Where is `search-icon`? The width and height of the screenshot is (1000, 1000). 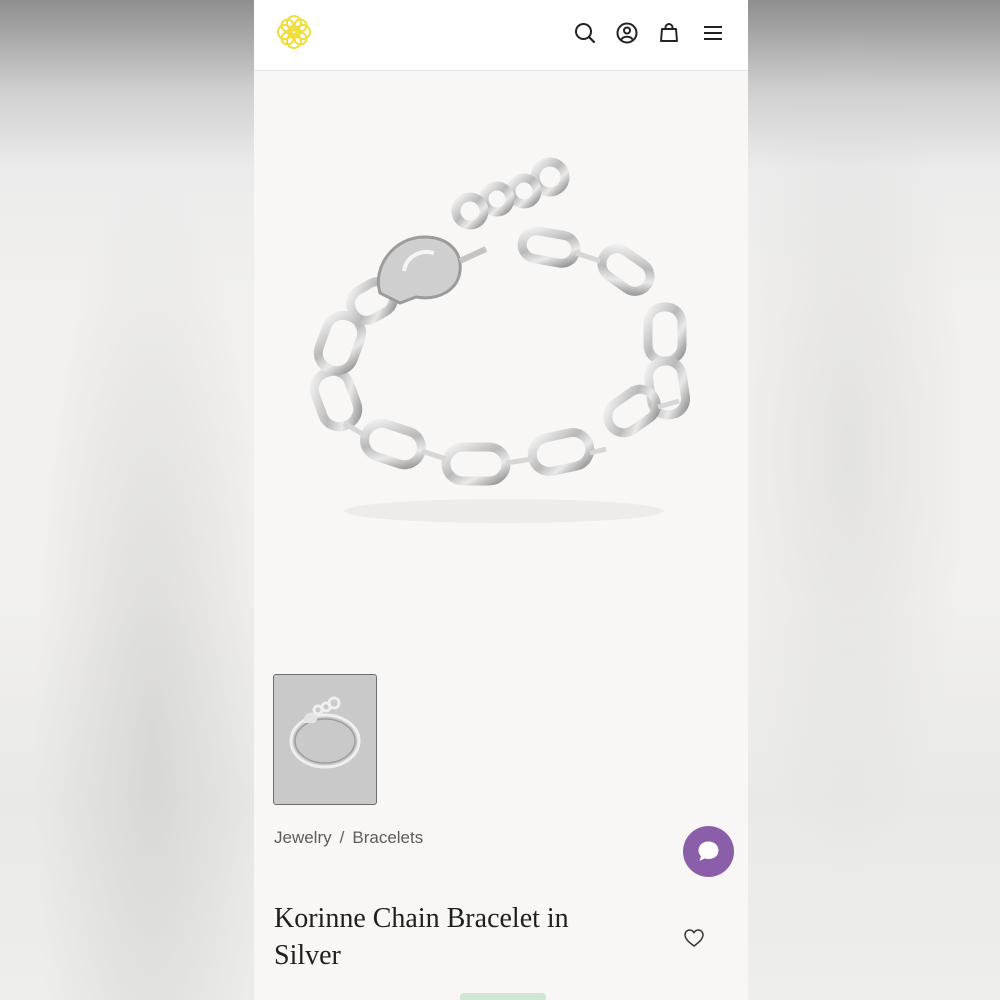 search-icon is located at coordinates (585, 33).